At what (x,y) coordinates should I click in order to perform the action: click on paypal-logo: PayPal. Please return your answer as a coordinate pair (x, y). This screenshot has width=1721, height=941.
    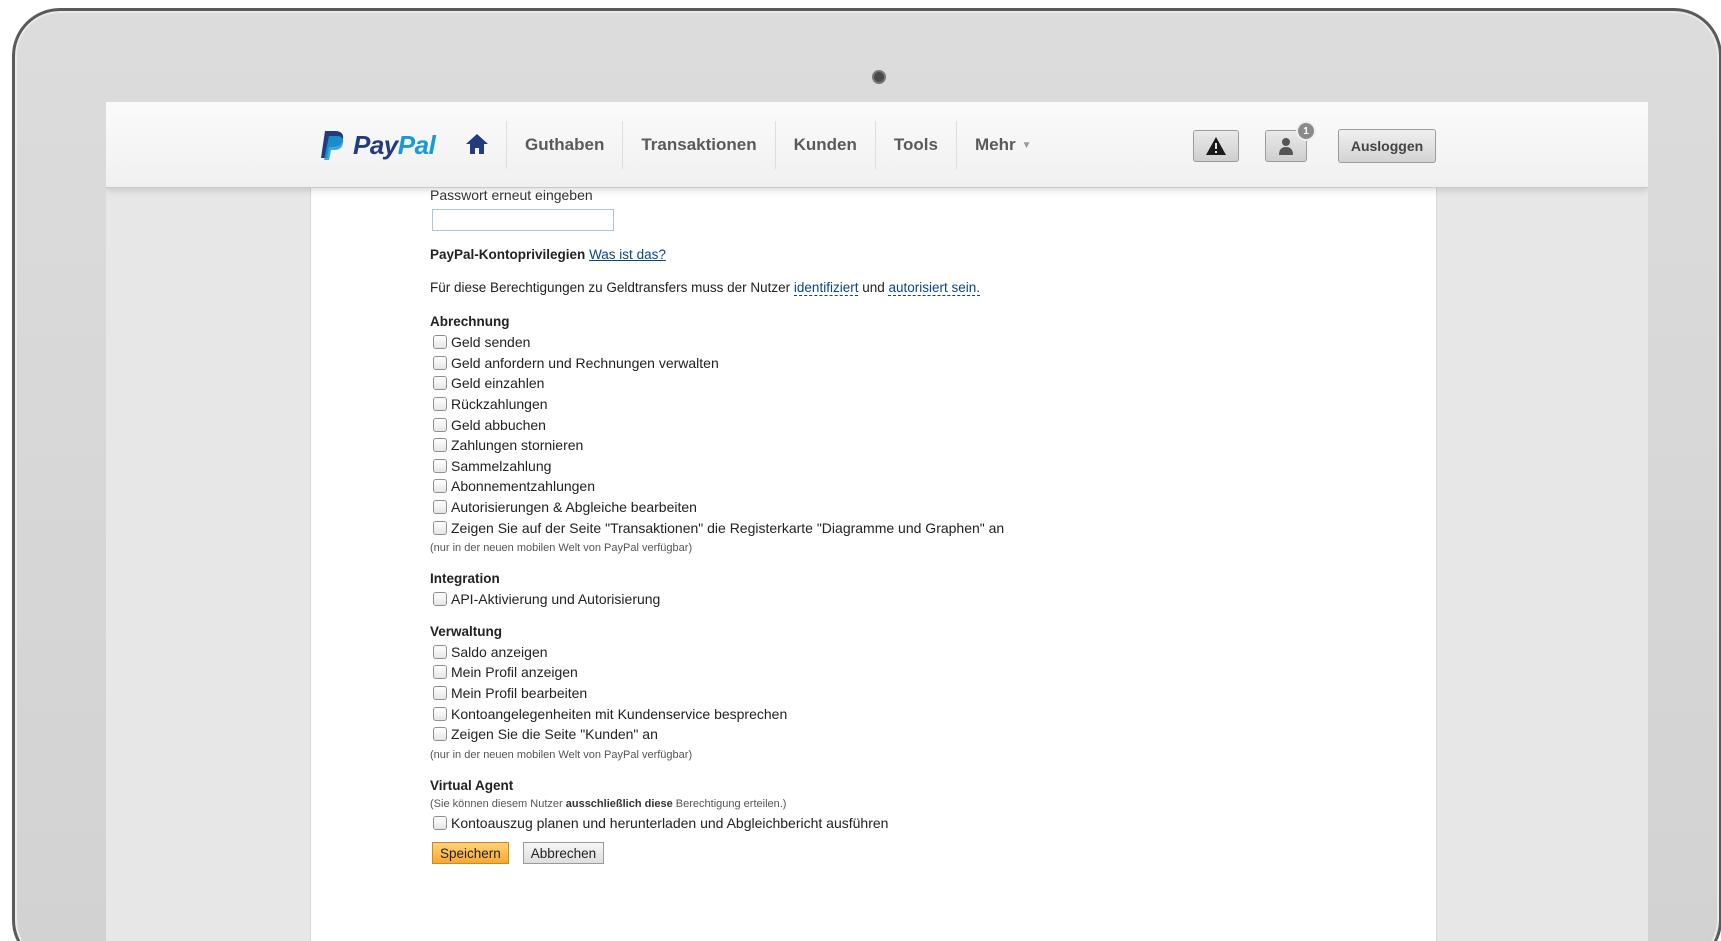
    Looking at the image, I should click on (377, 145).